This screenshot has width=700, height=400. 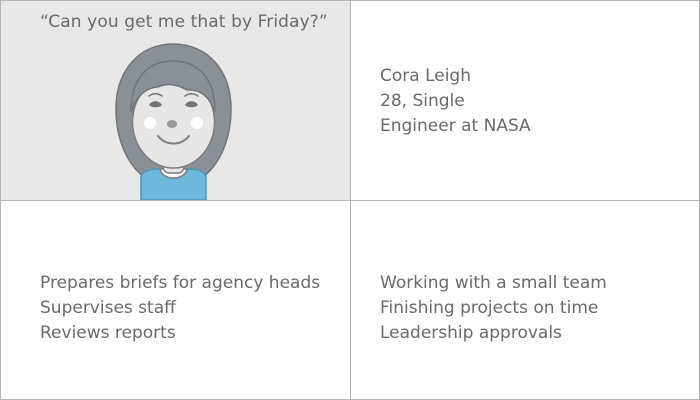 I want to click on identity-list: Cora Leigh 28, Single Engineer at NASA, so click(x=455, y=101).